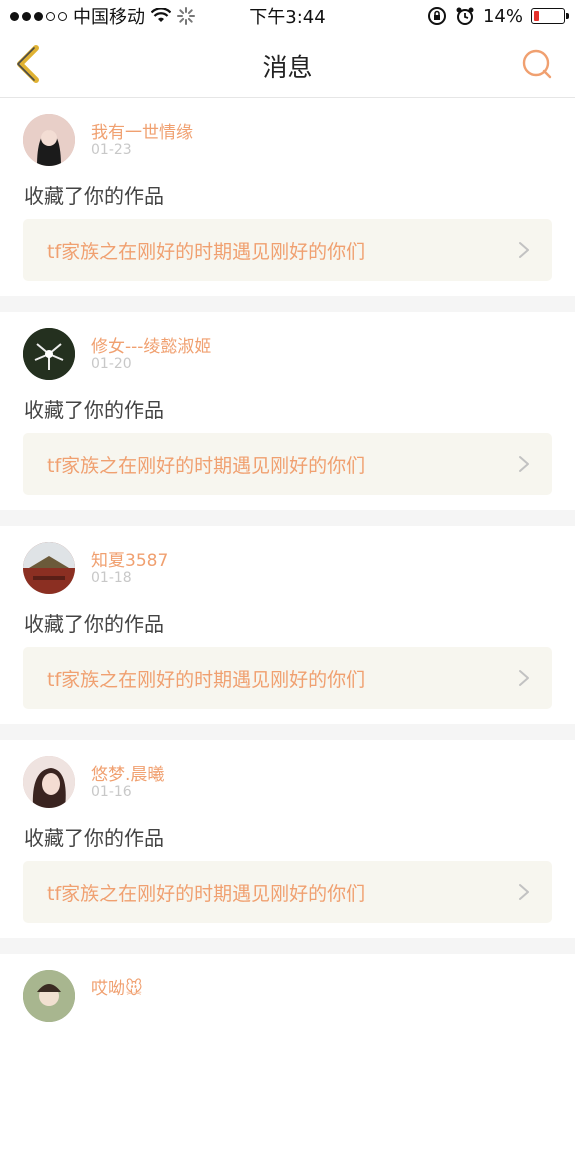 This screenshot has height=1152, width=575. I want to click on status-left: 中国移动, so click(102, 16).